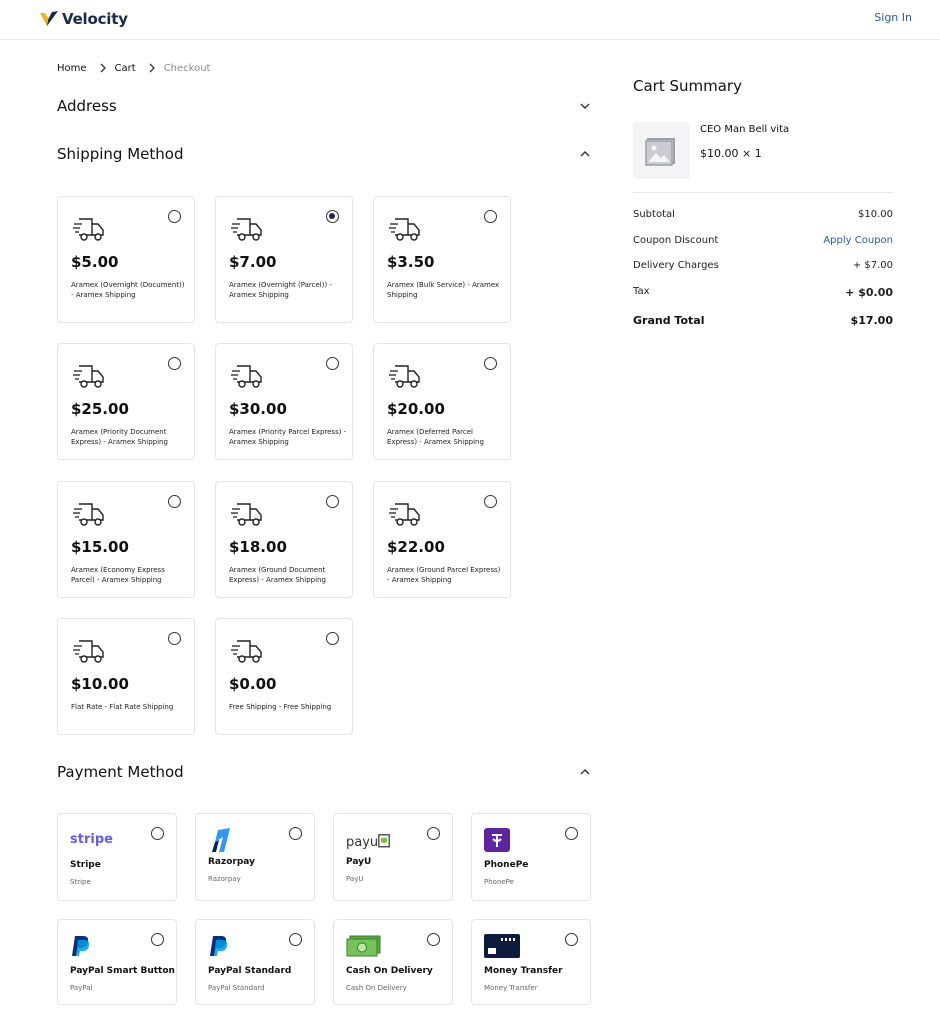 Image resolution: width=940 pixels, height=1024 pixels. Describe the element at coordinates (585, 106) in the screenshot. I see `chevron-down-icon` at that location.